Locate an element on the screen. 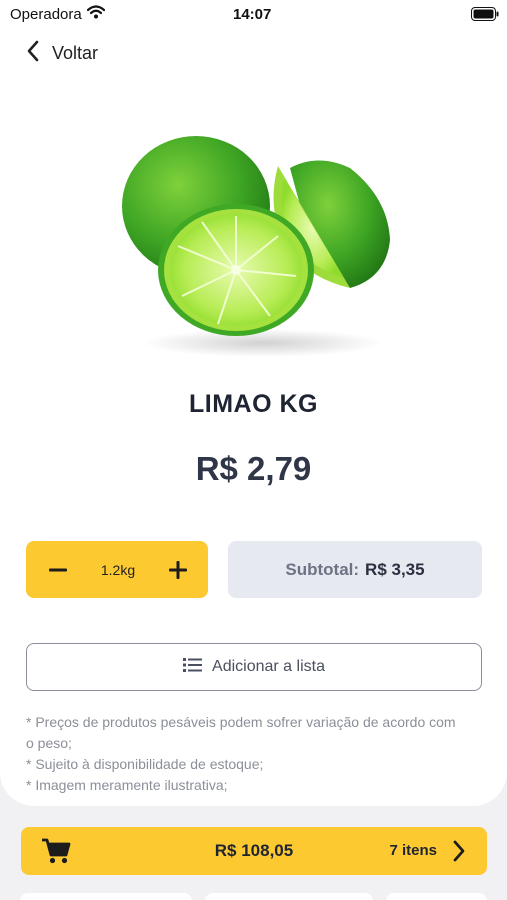  back-button: Voltar is located at coordinates (62, 53).